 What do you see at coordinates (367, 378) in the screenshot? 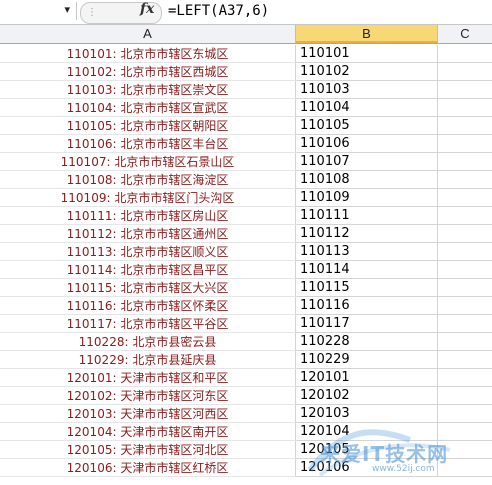
I see `cell-b: 120101` at bounding box center [367, 378].